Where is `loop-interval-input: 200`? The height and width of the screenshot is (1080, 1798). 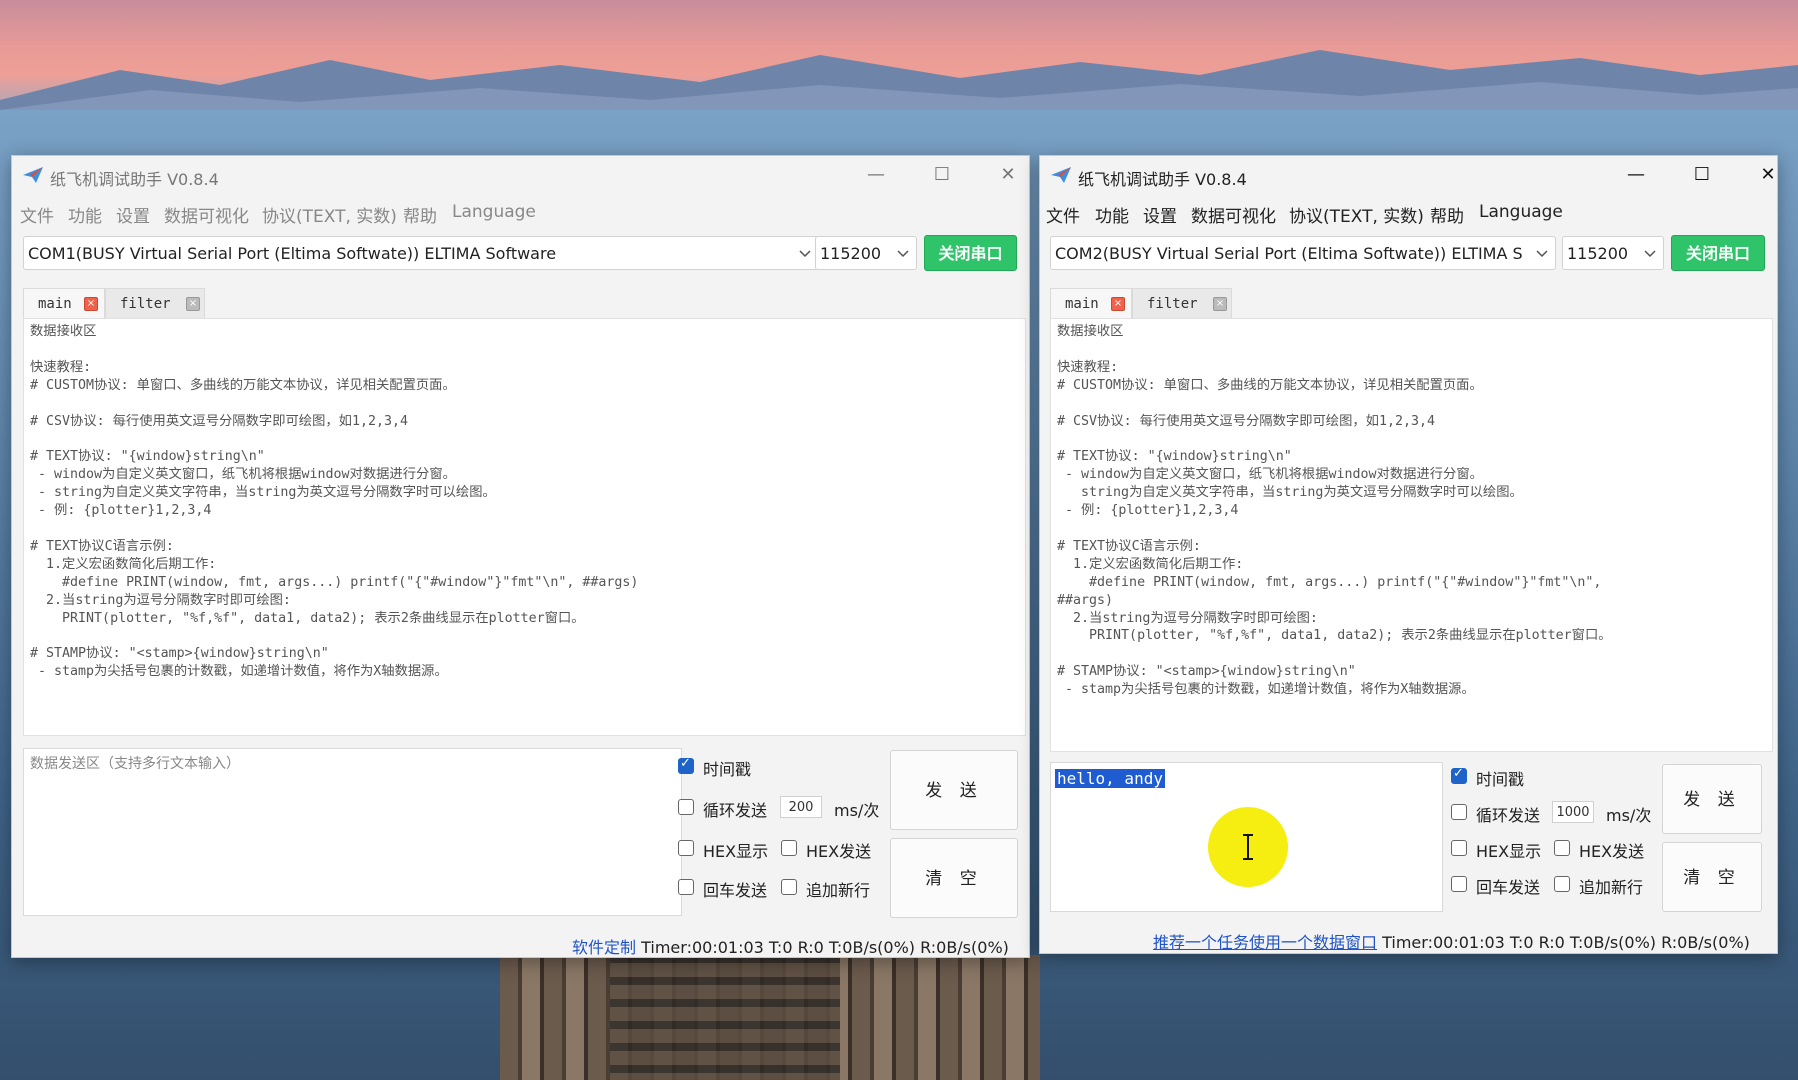 loop-interval-input: 200 is located at coordinates (801, 807).